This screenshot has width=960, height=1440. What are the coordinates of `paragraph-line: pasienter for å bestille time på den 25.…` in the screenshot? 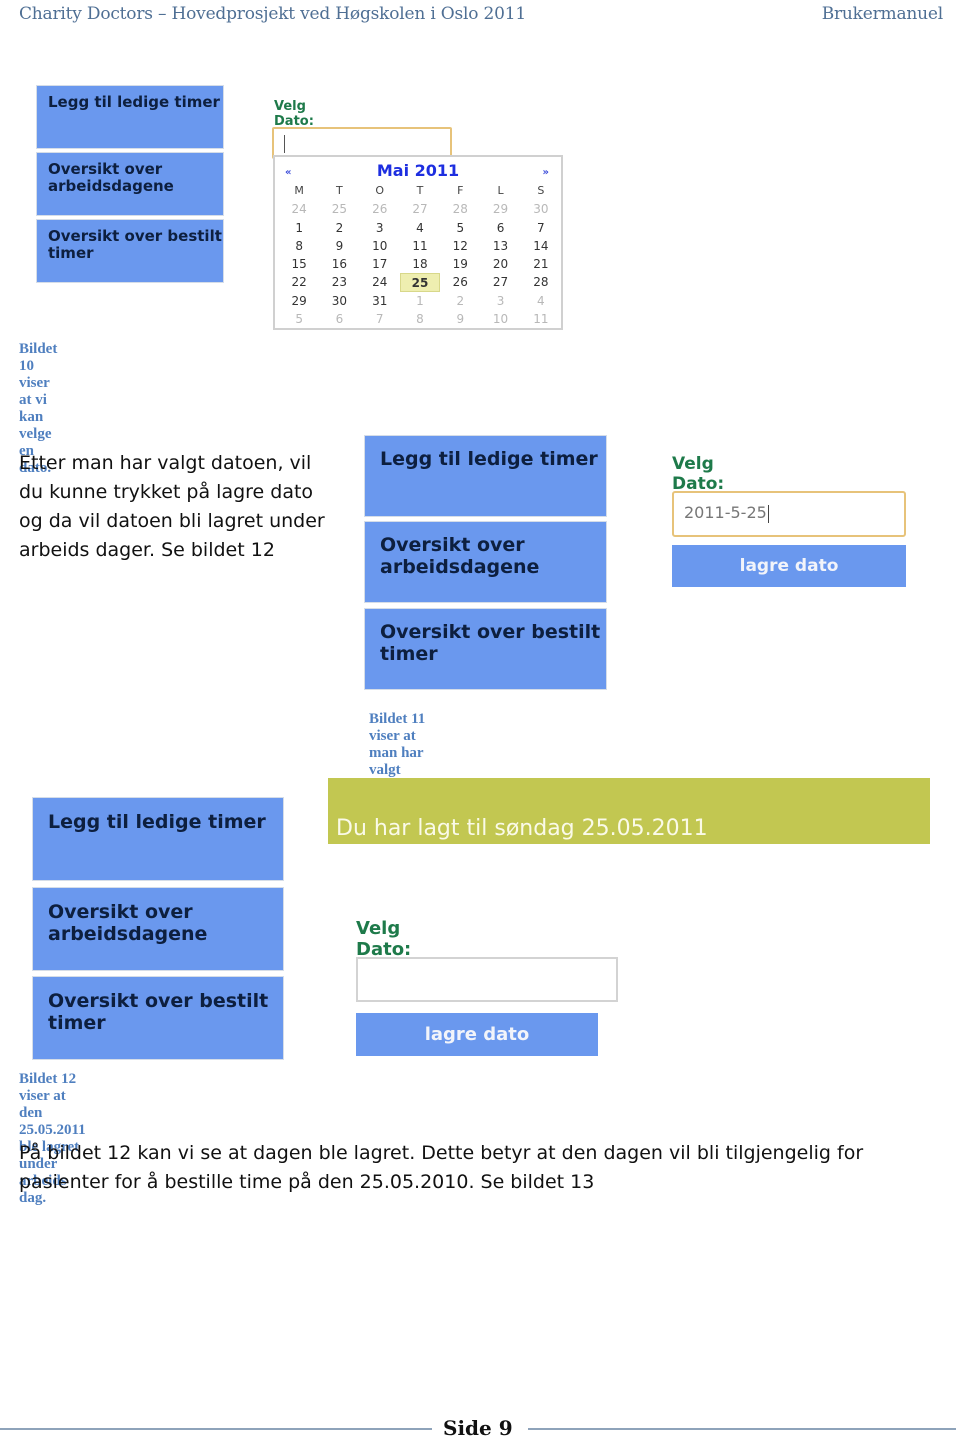 It's located at (307, 1182).